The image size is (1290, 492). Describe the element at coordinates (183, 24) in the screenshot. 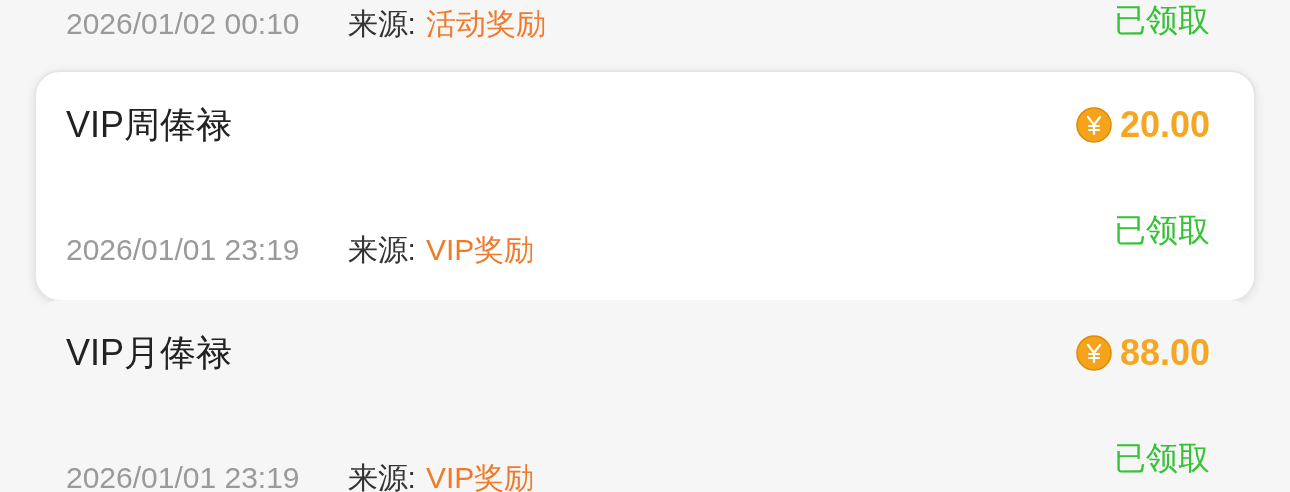

I see `record-time: 2026/01/02 00:10` at that location.